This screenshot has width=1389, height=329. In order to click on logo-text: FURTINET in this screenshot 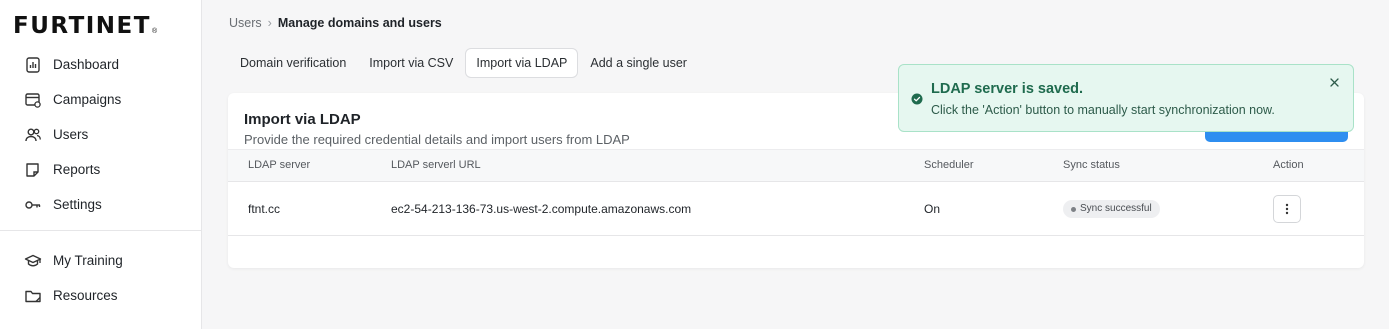, I will do `click(82, 26)`.